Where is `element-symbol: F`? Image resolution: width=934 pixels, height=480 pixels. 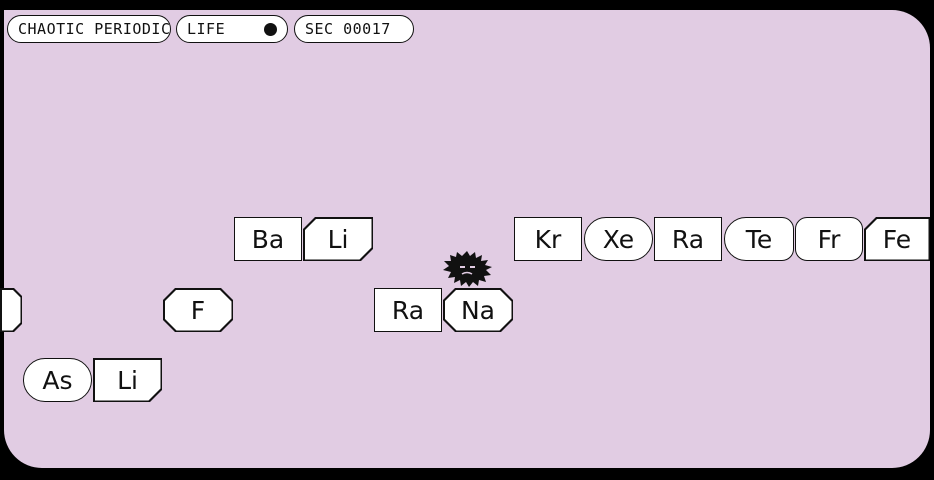 element-symbol: F is located at coordinates (198, 310).